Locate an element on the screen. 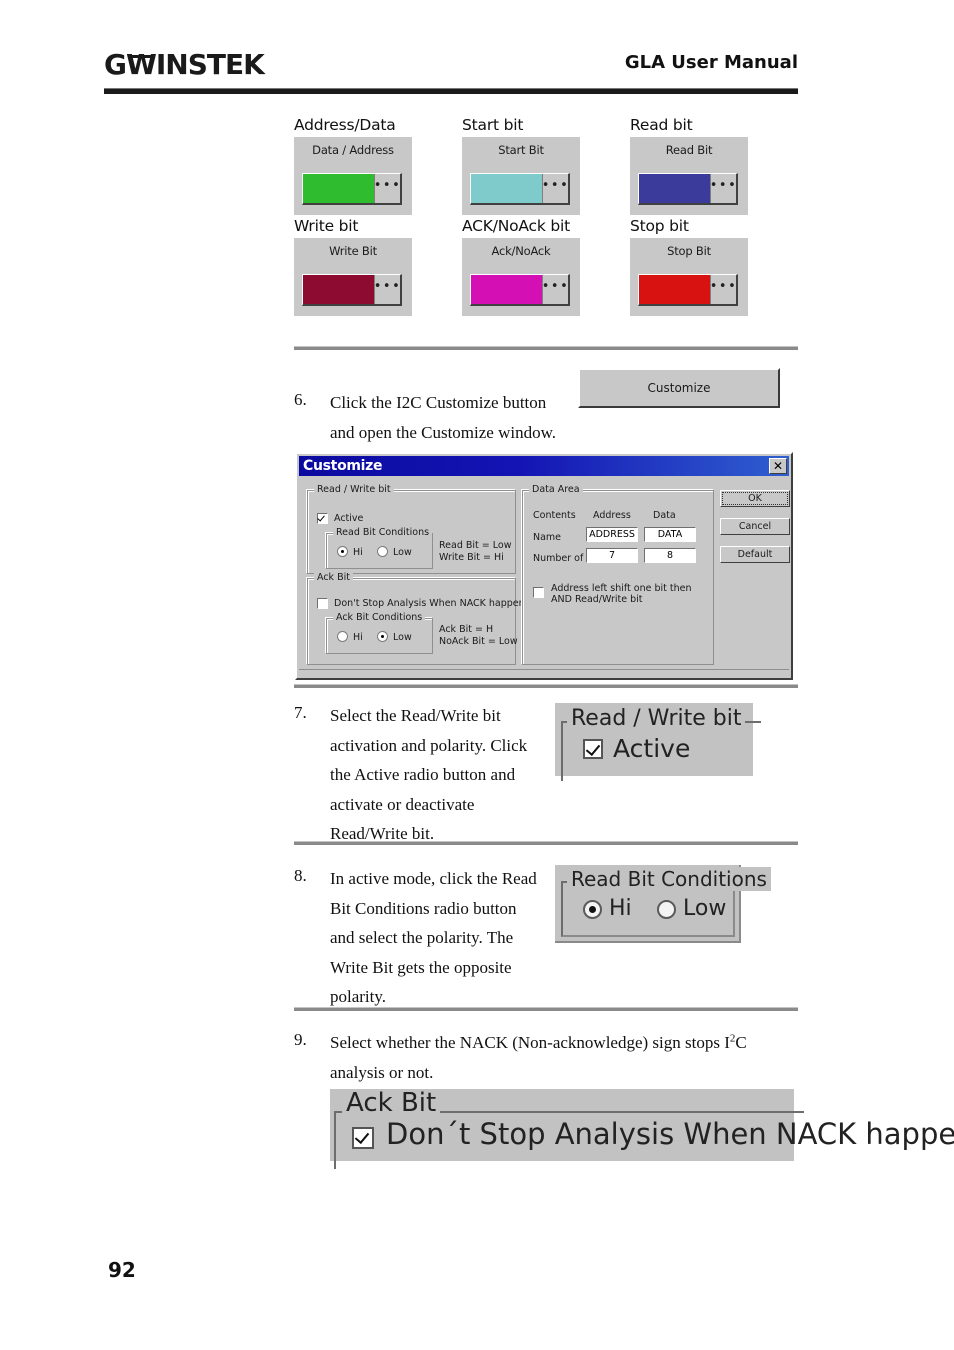 This screenshot has height=1350, width=954. color-picker-start-bit: ••• is located at coordinates (520, 189).